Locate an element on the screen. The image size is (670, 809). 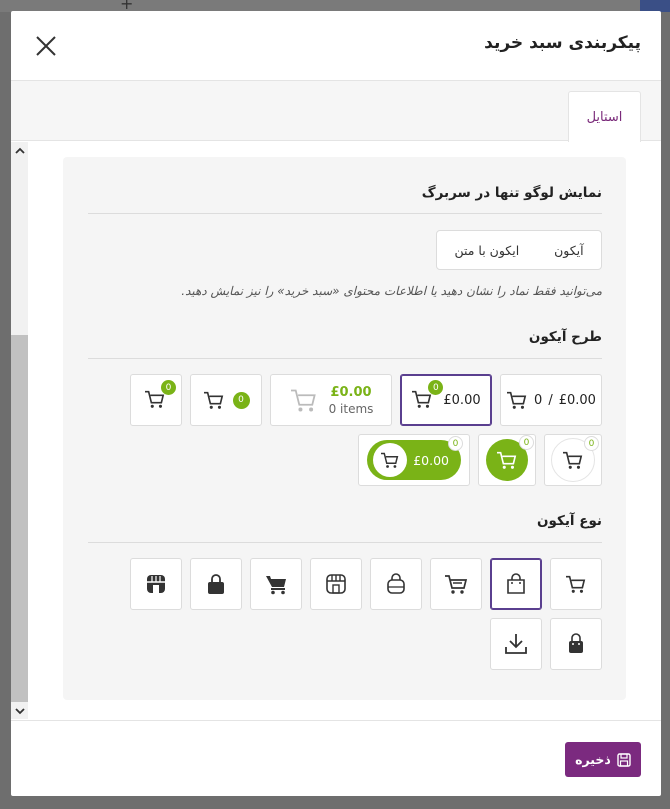
icon-type-cart-fast is located at coordinates (456, 584).